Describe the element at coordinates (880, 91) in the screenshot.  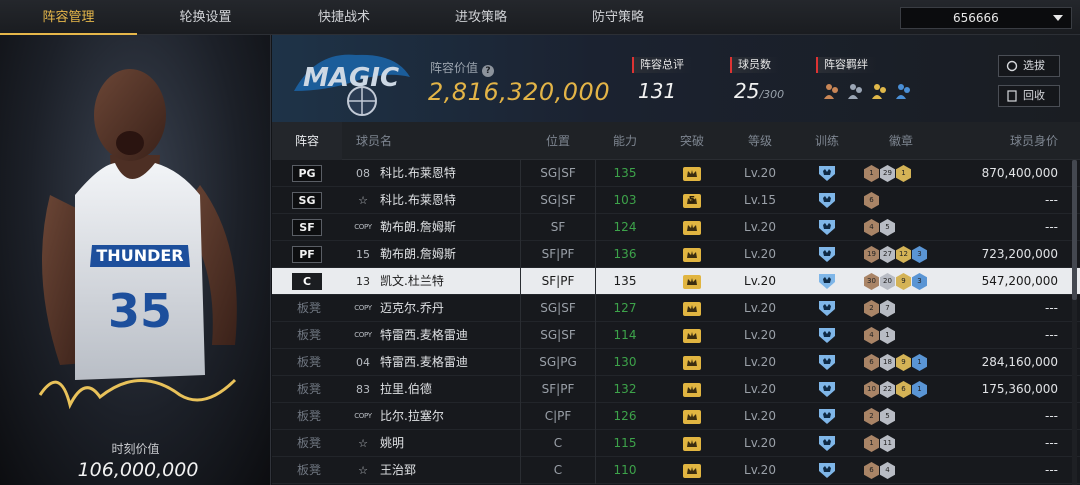
I see `bond-gold-icon` at that location.